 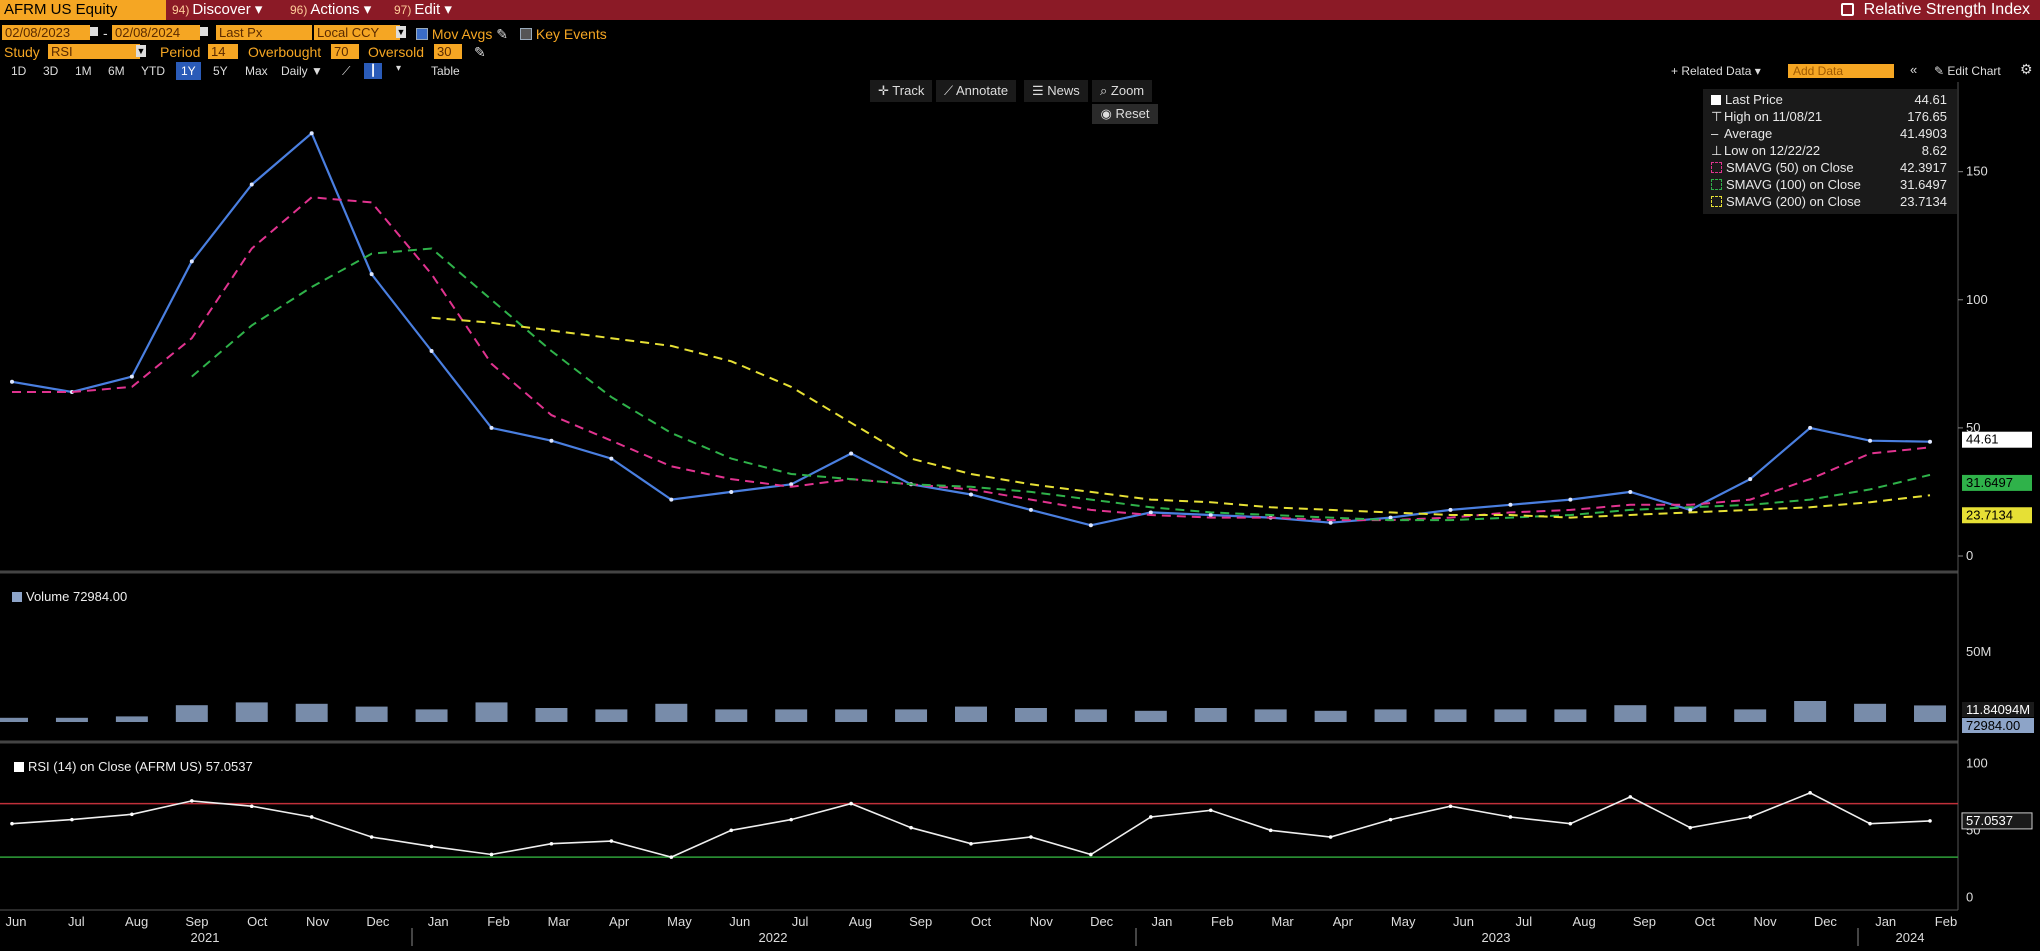 What do you see at coordinates (1790, 167) in the screenshot?
I see `legend-label: SMAVG (50) on Close` at bounding box center [1790, 167].